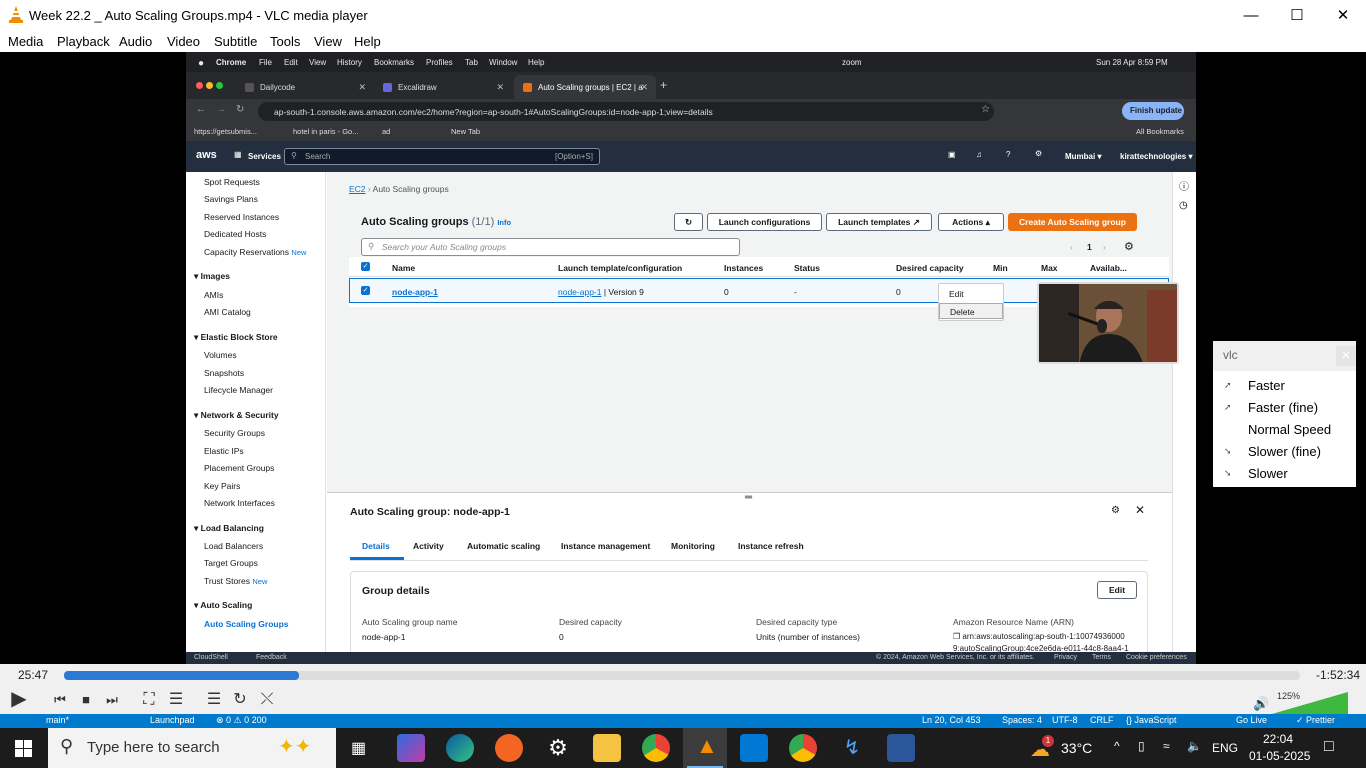  Describe the element at coordinates (328, 41) in the screenshot. I see `menu-view: View` at that location.